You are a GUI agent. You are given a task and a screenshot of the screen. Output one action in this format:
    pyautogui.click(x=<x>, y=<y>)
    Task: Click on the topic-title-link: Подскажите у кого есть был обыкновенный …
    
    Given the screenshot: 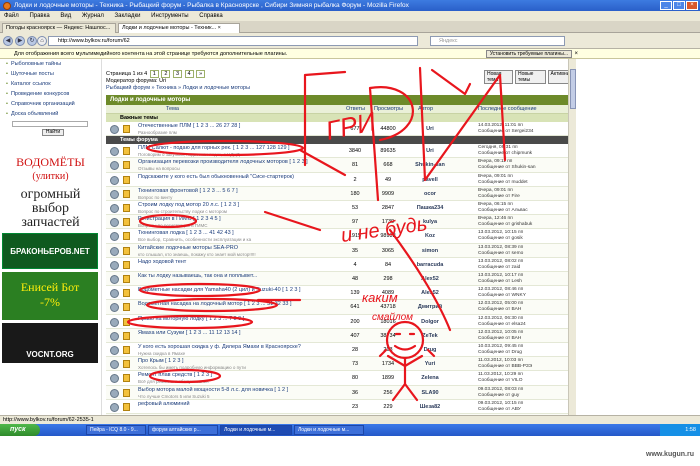 What is the action you would take?
    pyautogui.click(x=233, y=177)
    